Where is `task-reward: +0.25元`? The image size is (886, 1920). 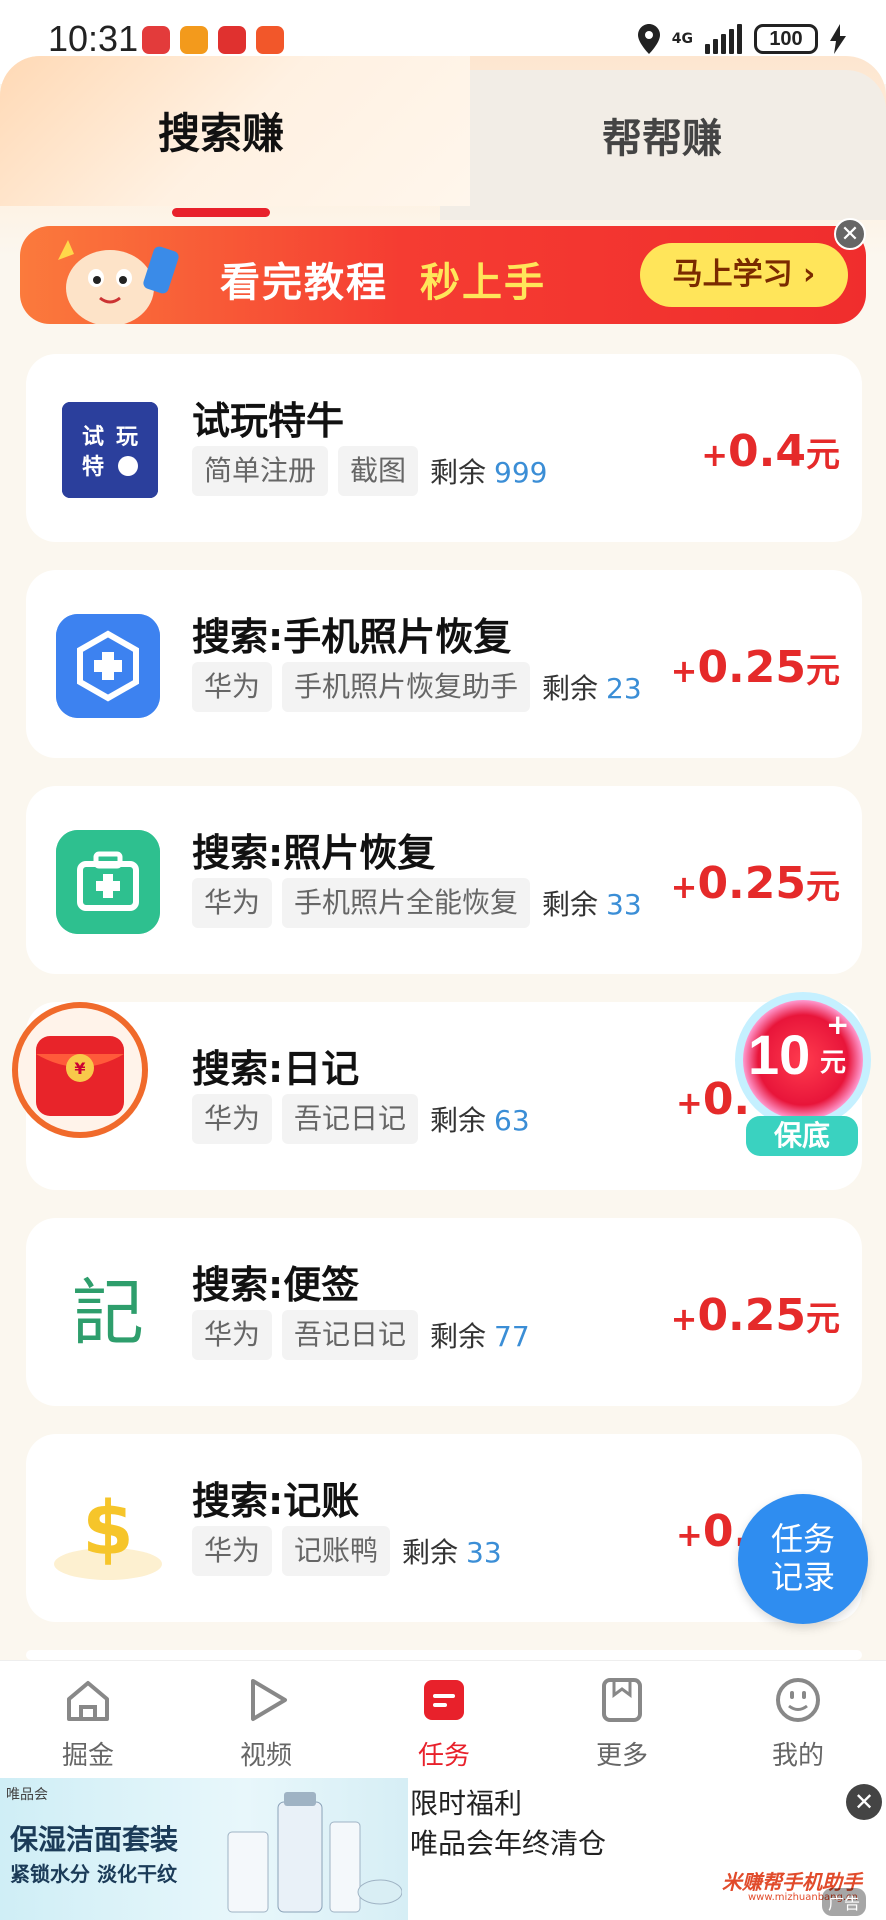 task-reward: +0.25元 is located at coordinates (755, 1315).